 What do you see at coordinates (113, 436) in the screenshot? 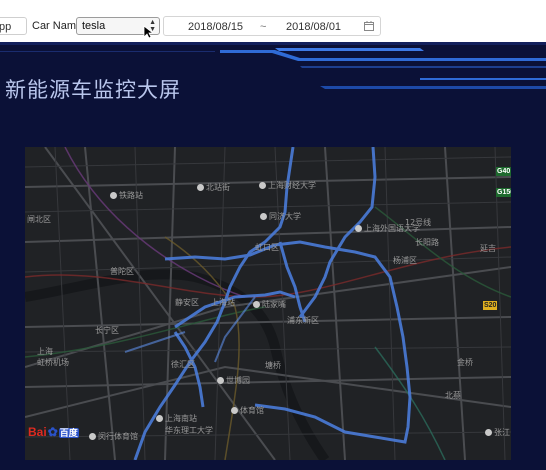
I see `map-label: 闵行体育馆` at bounding box center [113, 436].